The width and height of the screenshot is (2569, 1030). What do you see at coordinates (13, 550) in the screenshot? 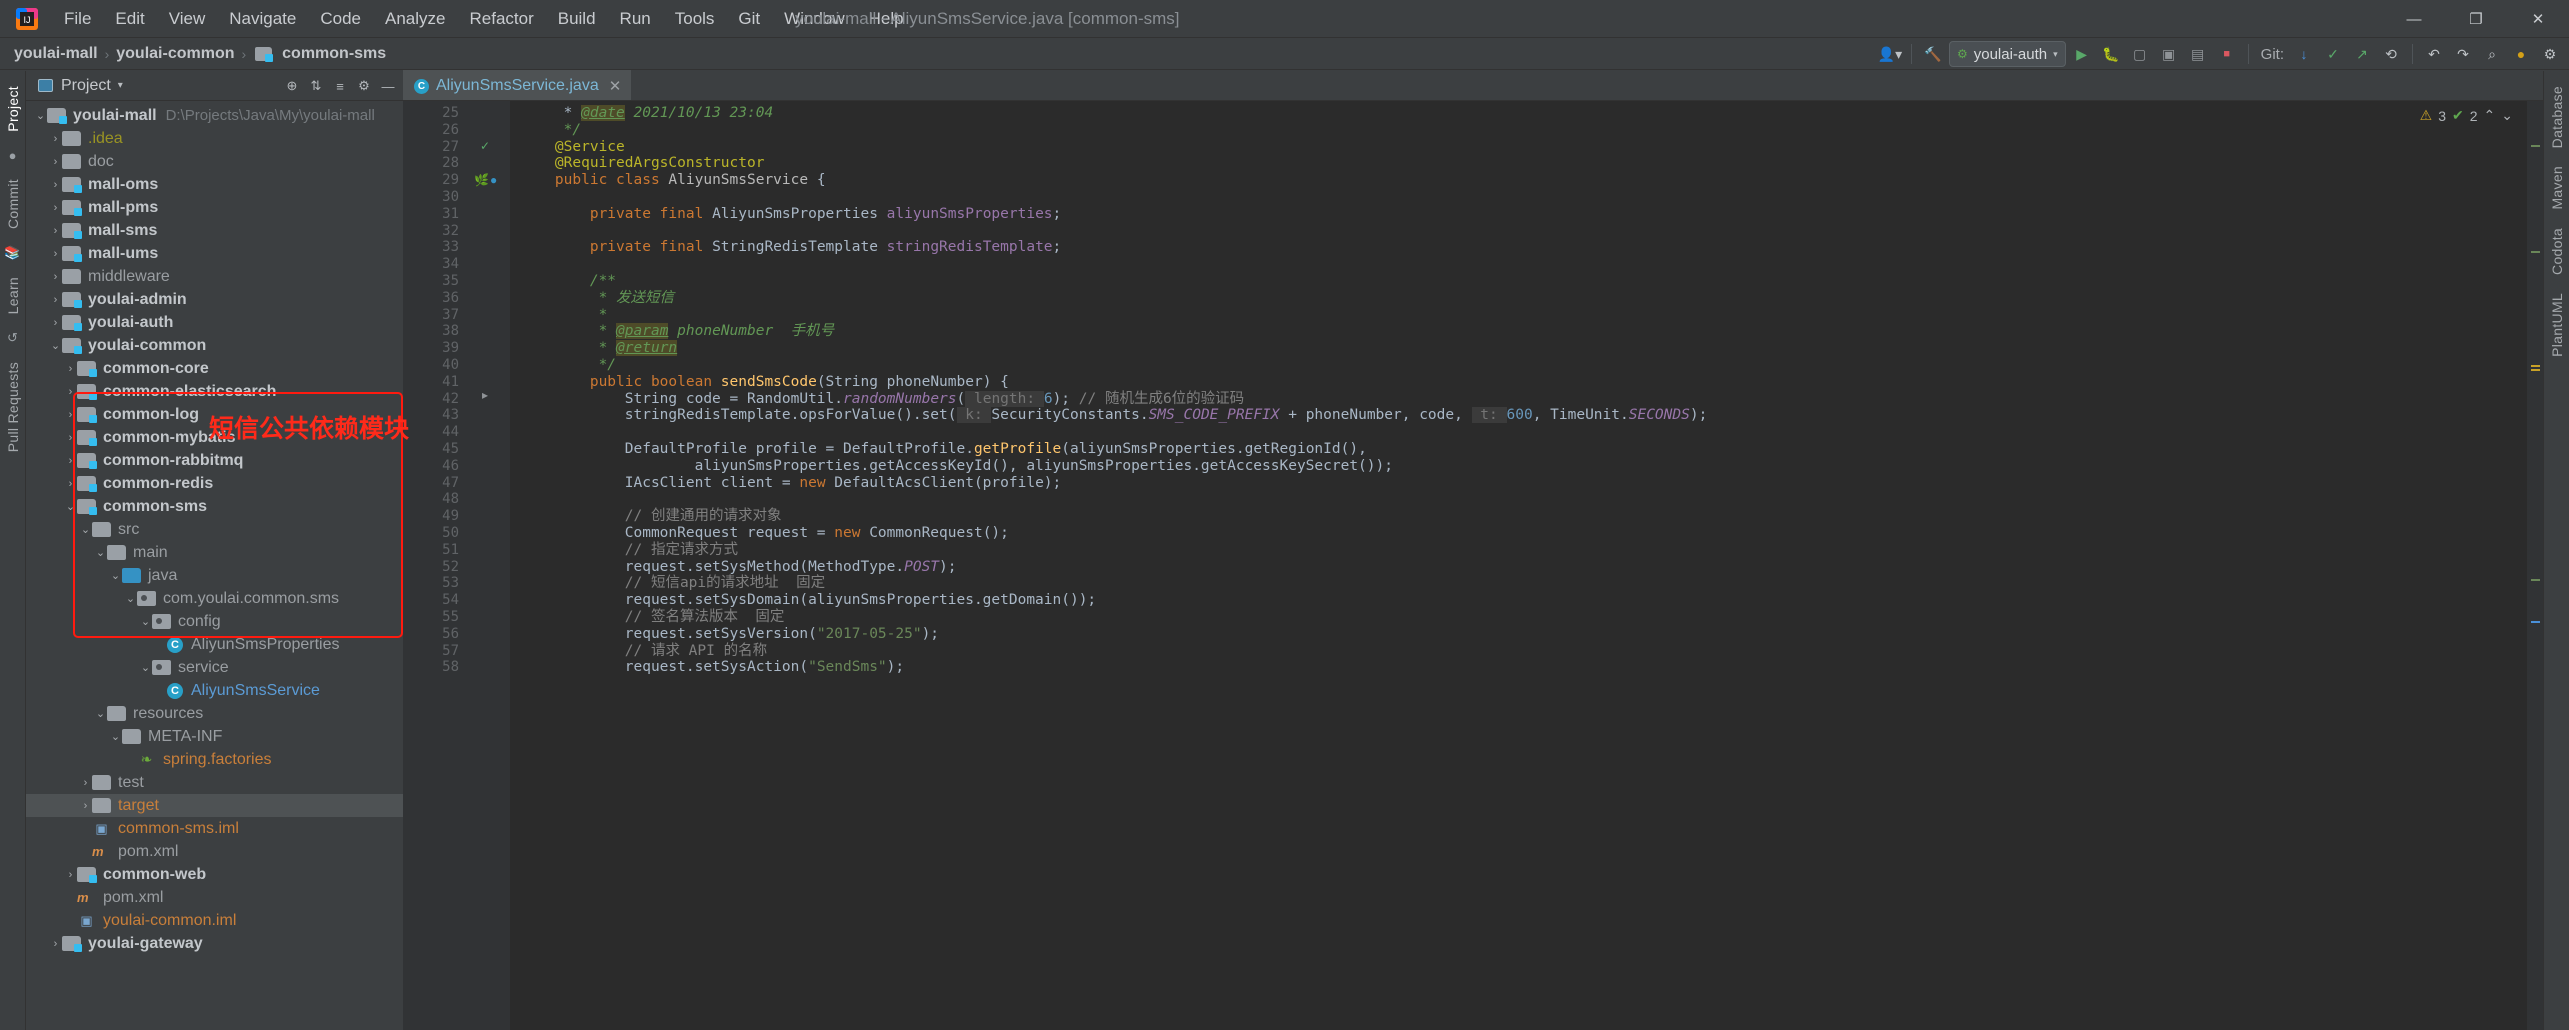
I see `left-tool-rail: Project ● Commit 📚 Learn ↺ Pull Requests` at bounding box center [13, 550].